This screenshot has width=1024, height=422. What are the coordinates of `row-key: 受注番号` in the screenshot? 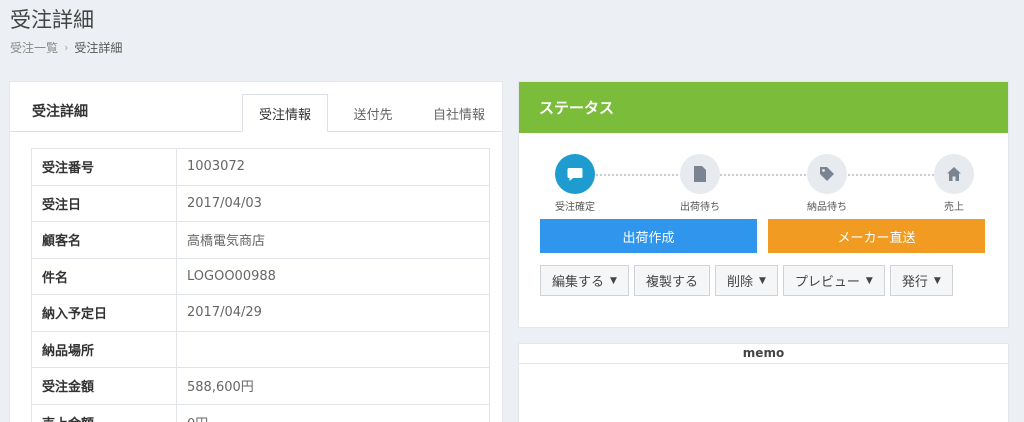 It's located at (104, 167).